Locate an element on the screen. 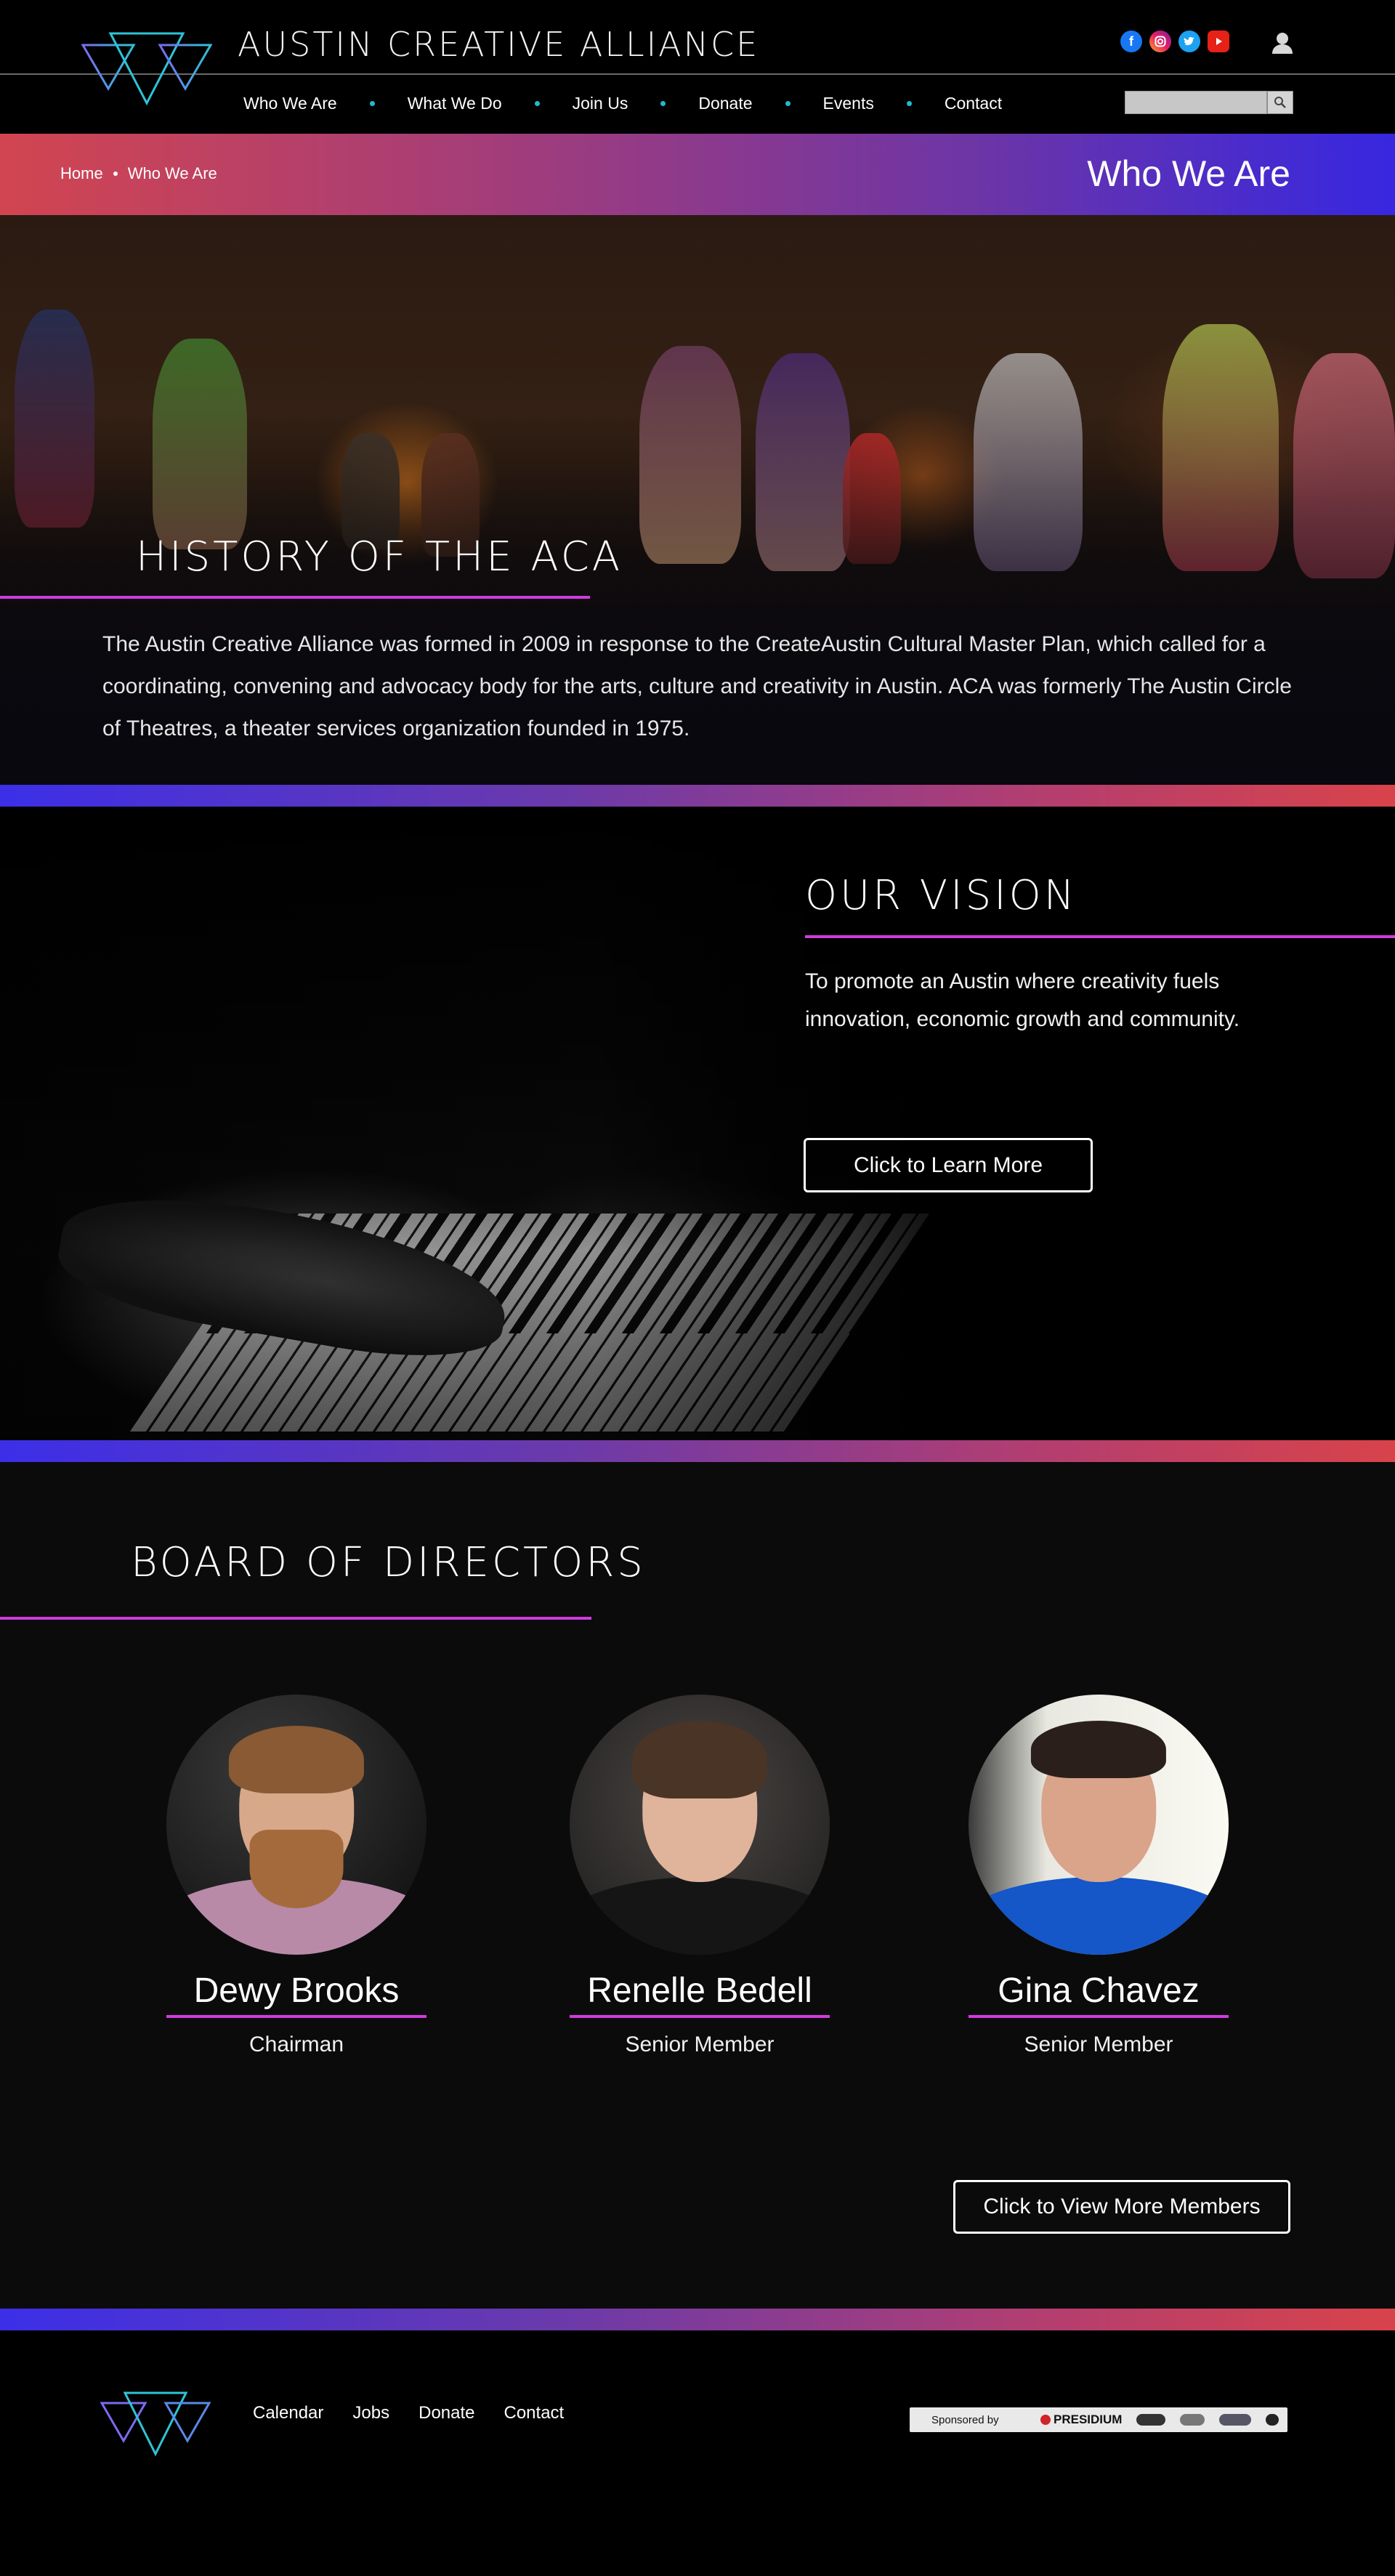  social-links: f is located at coordinates (1175, 41).